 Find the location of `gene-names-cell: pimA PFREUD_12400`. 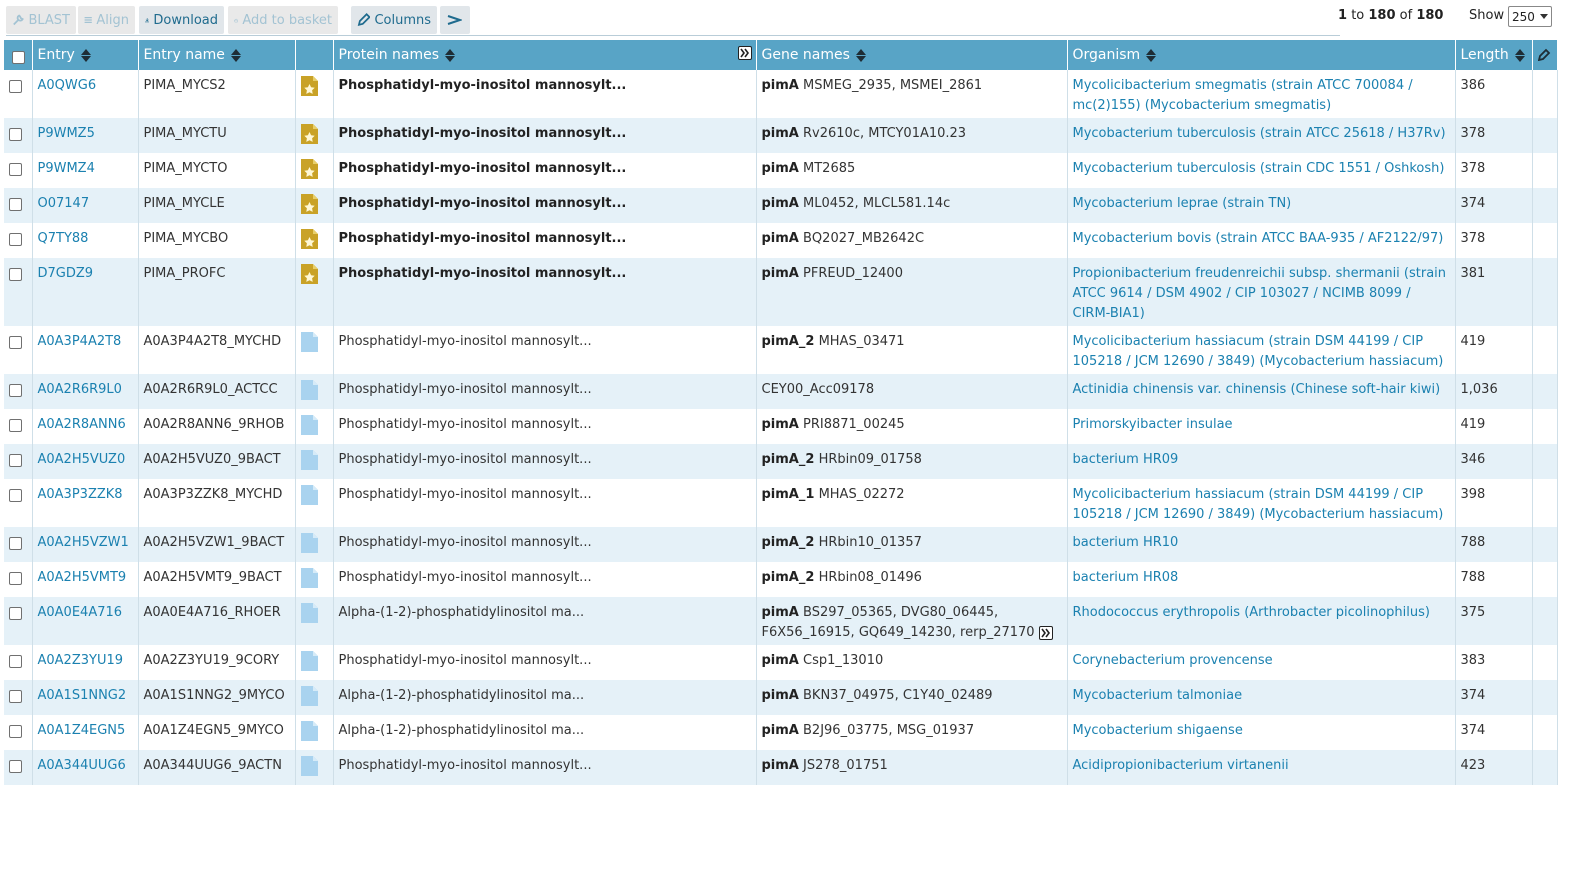

gene-names-cell: pimA PFREUD_12400 is located at coordinates (912, 292).